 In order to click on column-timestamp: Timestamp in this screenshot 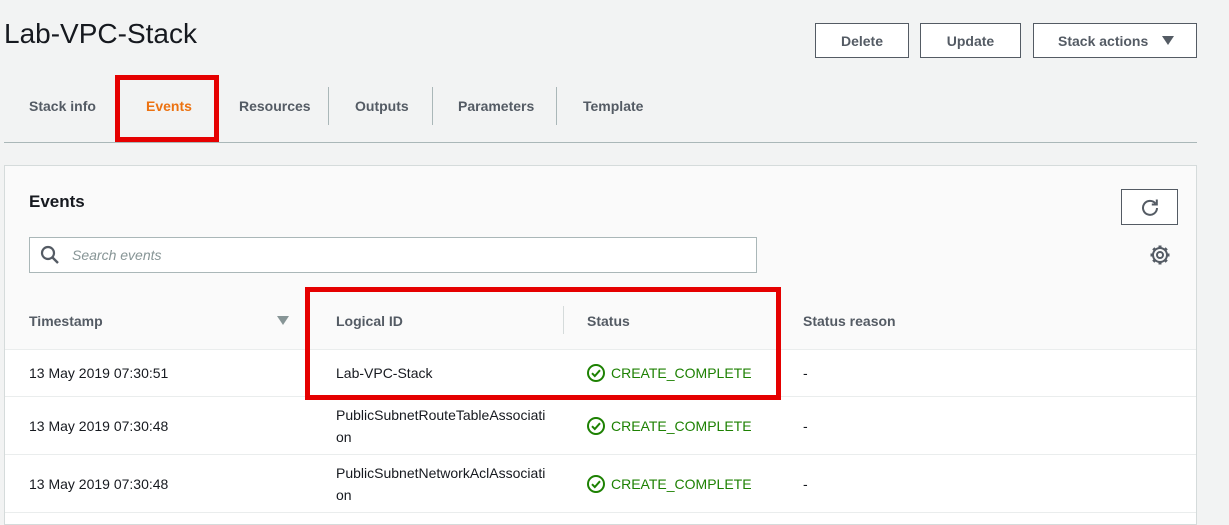, I will do `click(66, 320)`.